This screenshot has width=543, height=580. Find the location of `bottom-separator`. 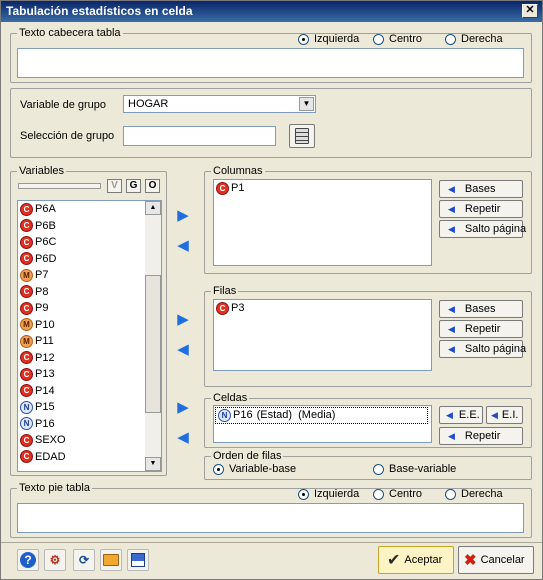

bottom-separator is located at coordinates (271, 542).